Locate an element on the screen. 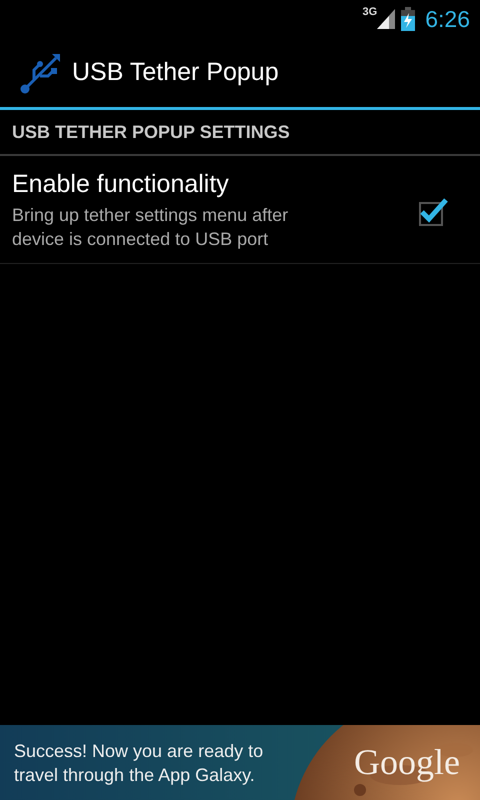  checkbox is located at coordinates (433, 211).